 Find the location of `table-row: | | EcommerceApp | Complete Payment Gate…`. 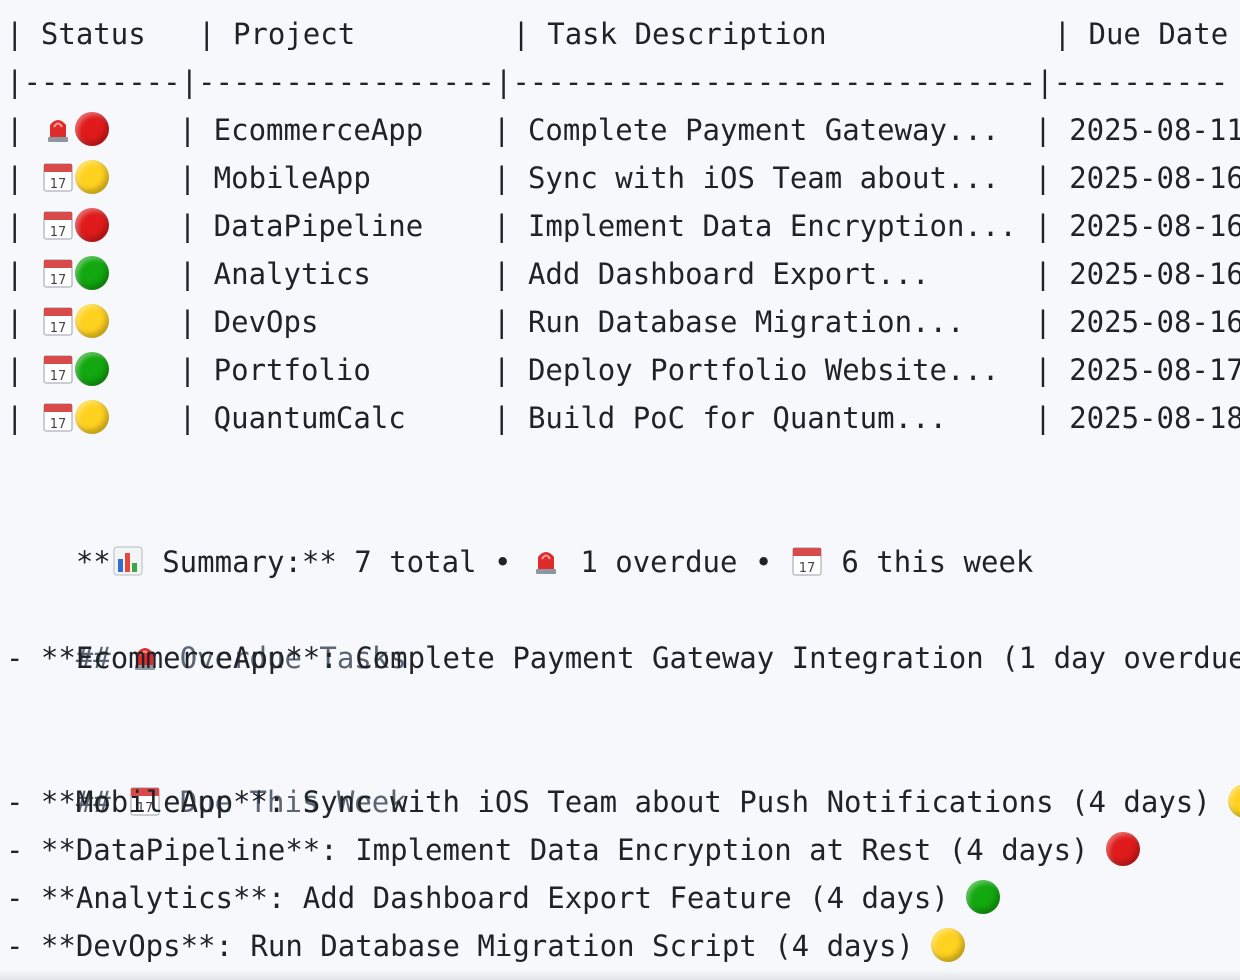

table-row: | | EcommerceApp | Complete Payment Gate… is located at coordinates (623, 130).